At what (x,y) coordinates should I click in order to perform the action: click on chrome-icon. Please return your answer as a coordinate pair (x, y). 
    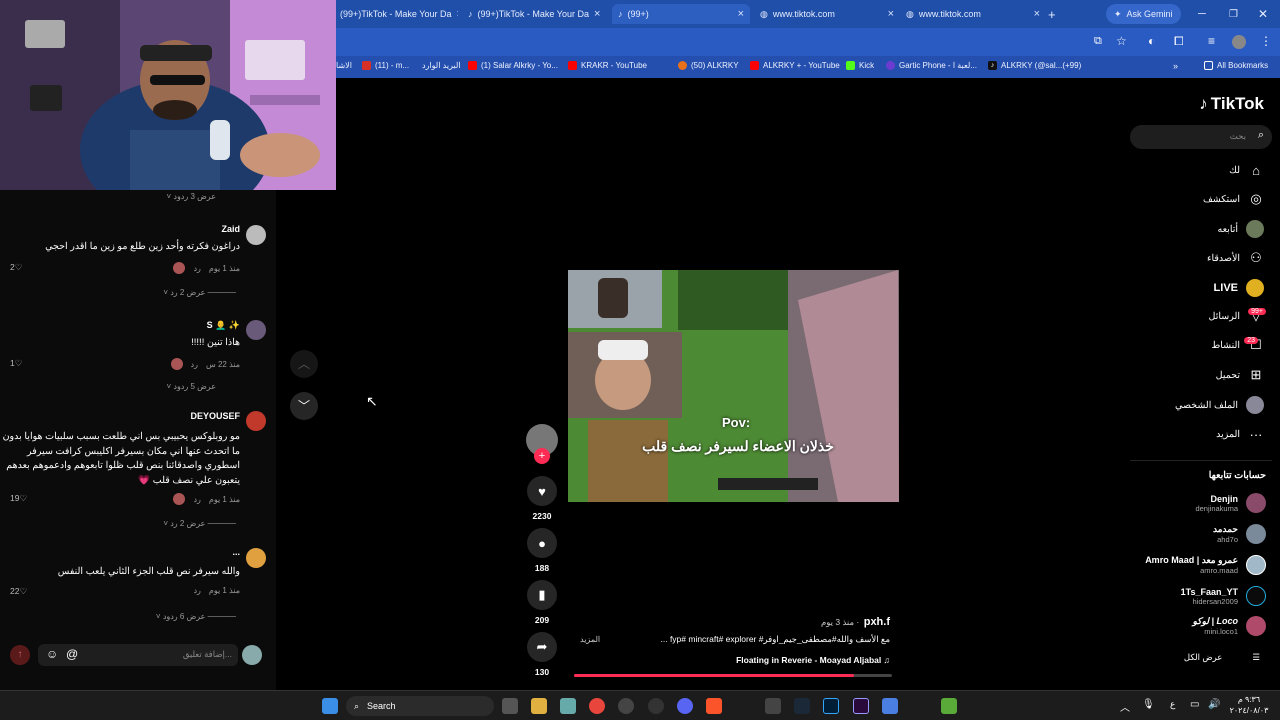
    Looking at the image, I should click on (597, 706).